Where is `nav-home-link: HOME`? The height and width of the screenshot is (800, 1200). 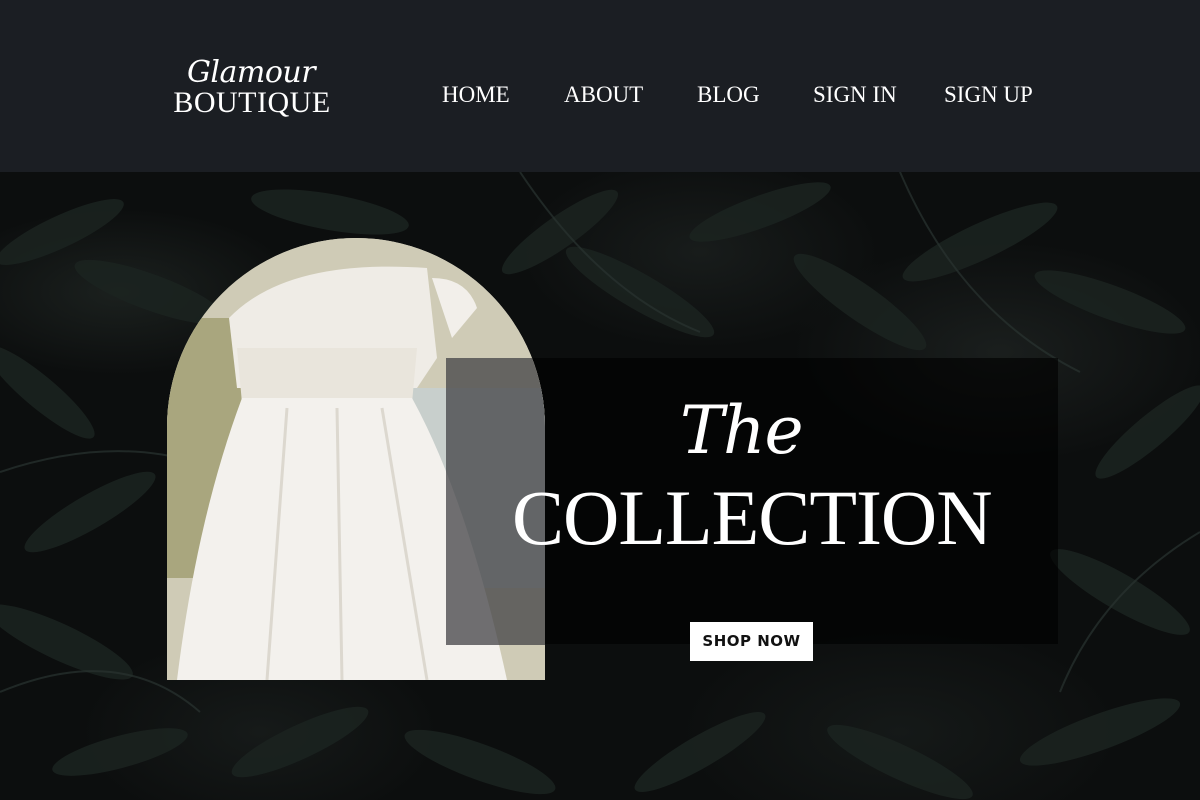
nav-home-link: HOME is located at coordinates (476, 95).